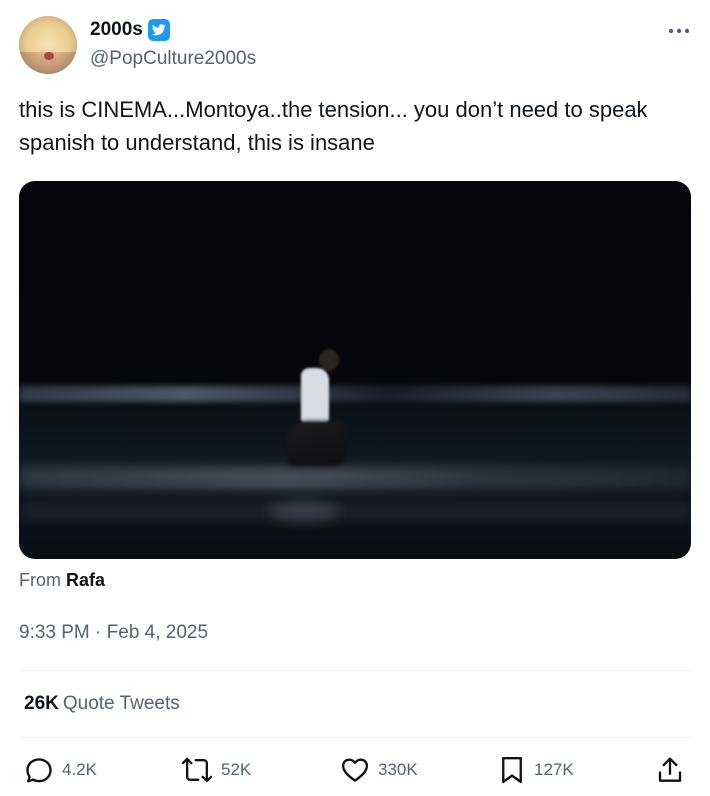 This screenshot has width=710, height=796. What do you see at coordinates (41, 703) in the screenshot?
I see `quote-count: 26K` at bounding box center [41, 703].